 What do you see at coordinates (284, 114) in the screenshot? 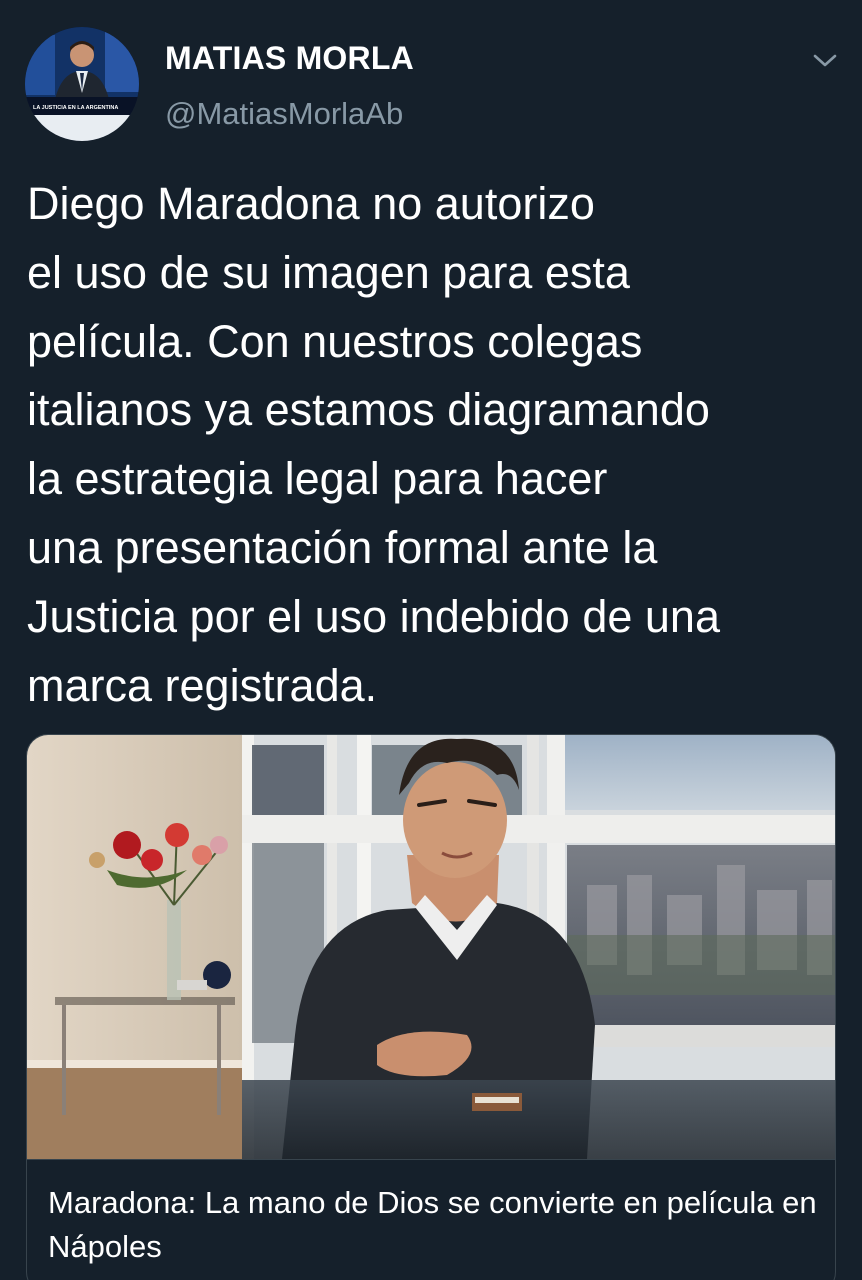
I see `user-handle: @MatiasMorlaAb` at bounding box center [284, 114].